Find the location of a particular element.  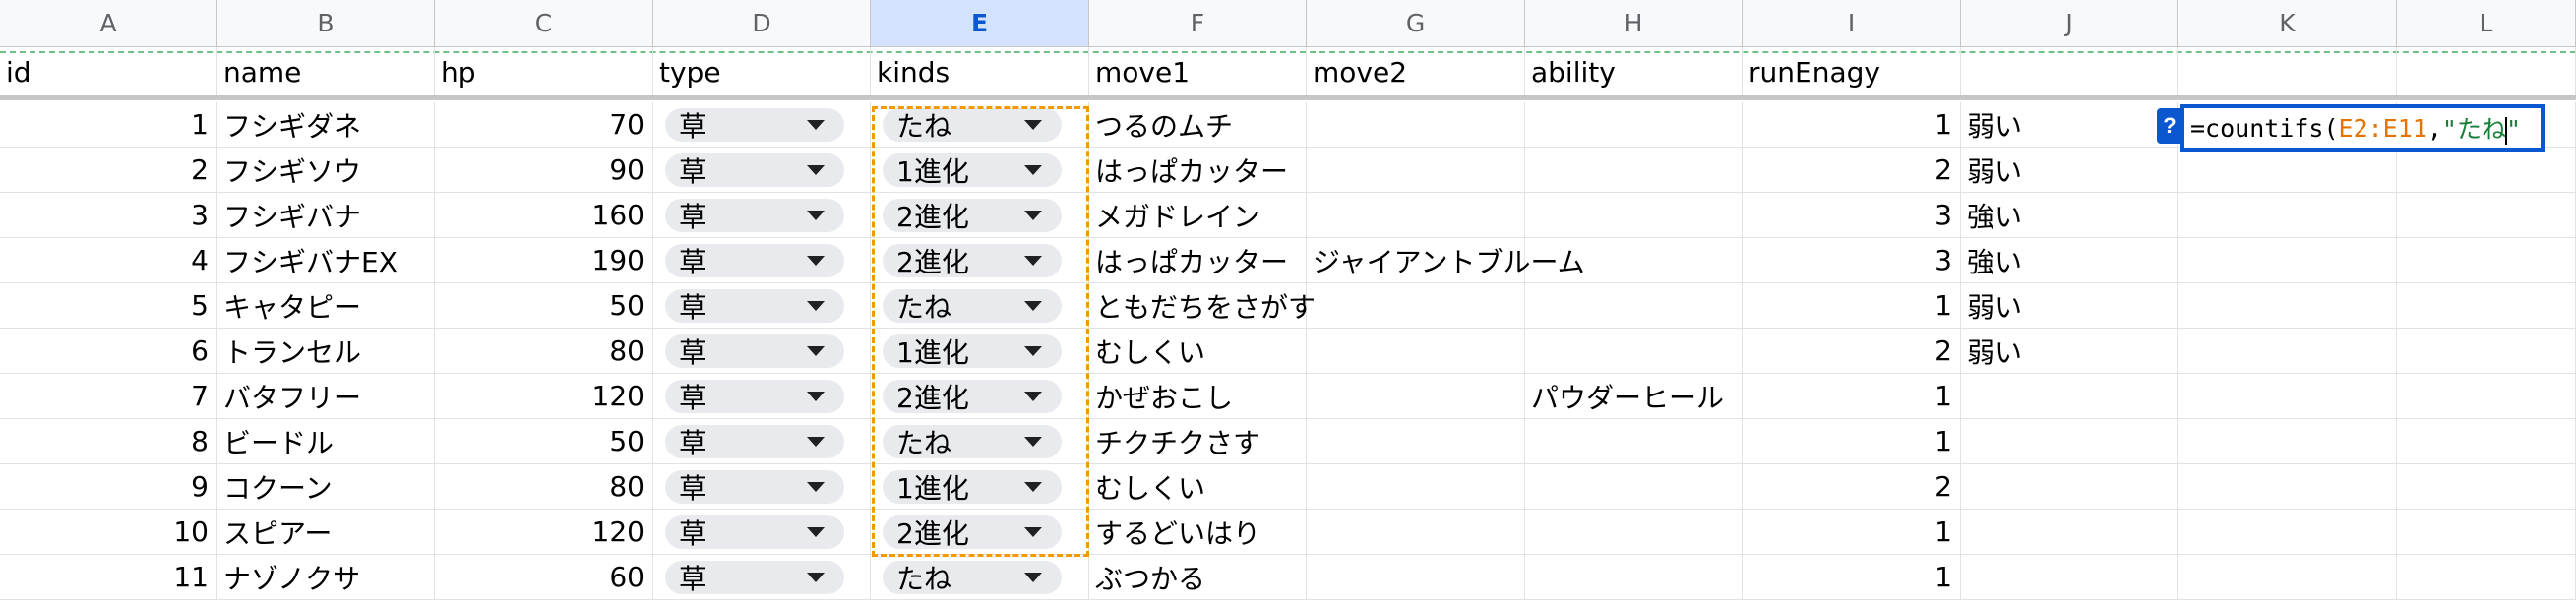

cell-b: スピアー is located at coordinates (326, 532).